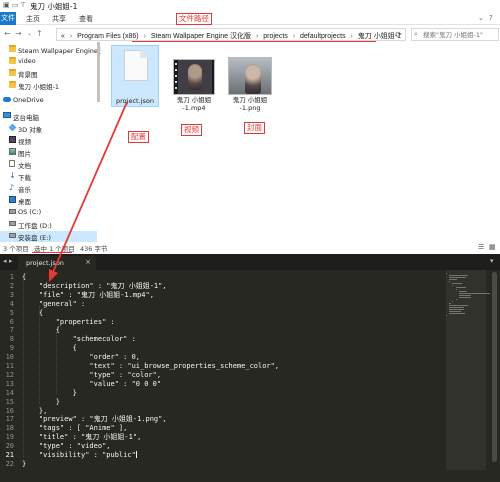  I want to click on file-item-video: 鬼刀 小姐姐 -1.mp4, so click(194, 78).